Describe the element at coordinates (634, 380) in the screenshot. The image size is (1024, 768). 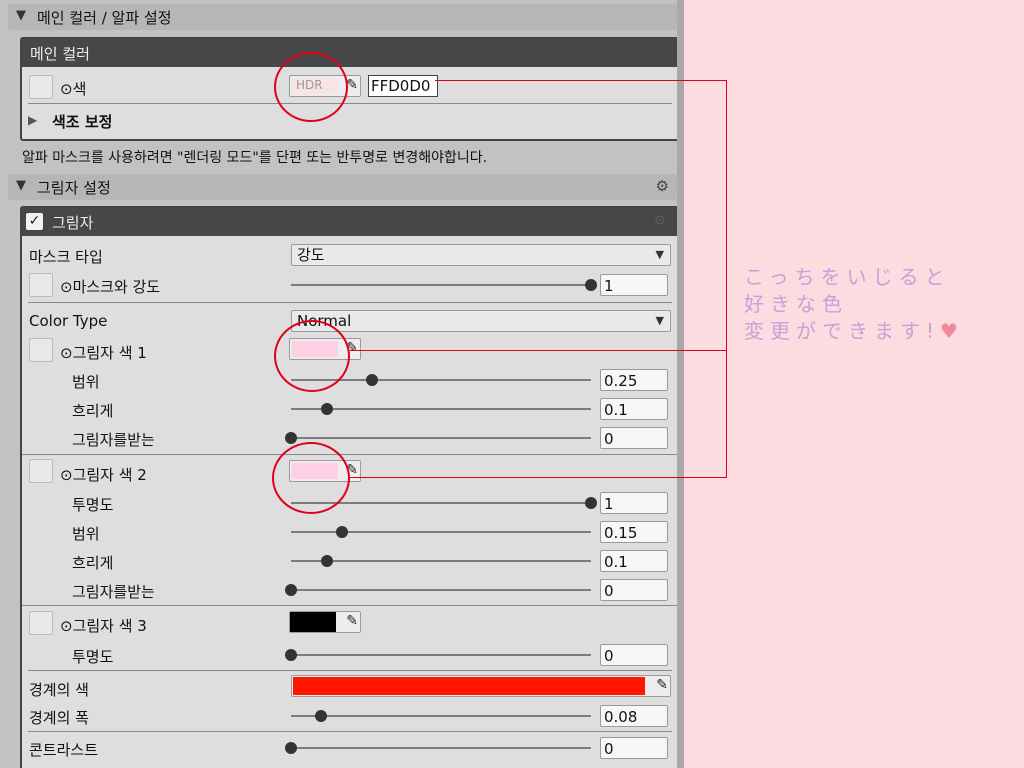
I see `shadow1-range-input: 0.25` at that location.